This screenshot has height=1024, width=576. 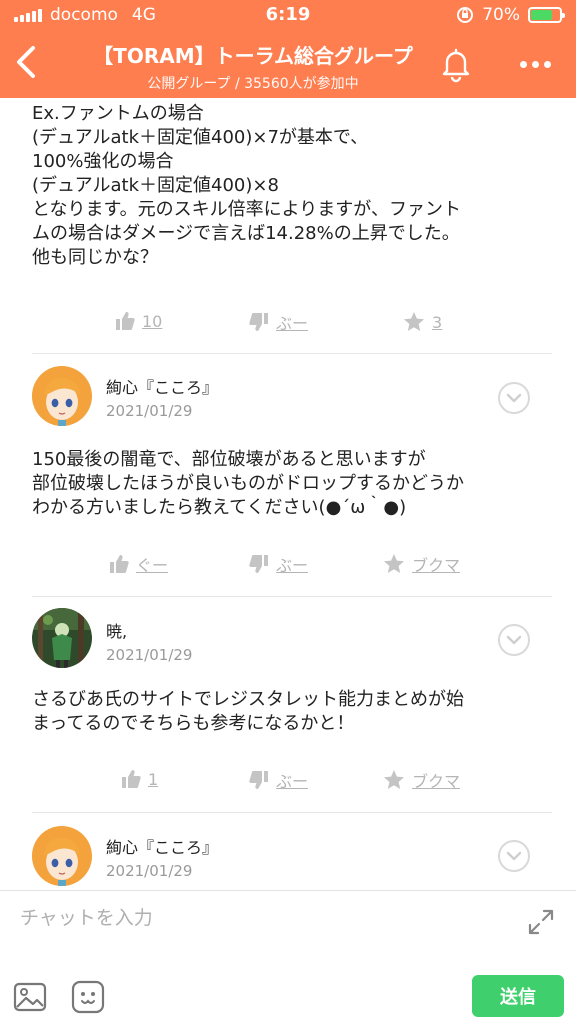 I want to click on like-button: 10, so click(x=138, y=321).